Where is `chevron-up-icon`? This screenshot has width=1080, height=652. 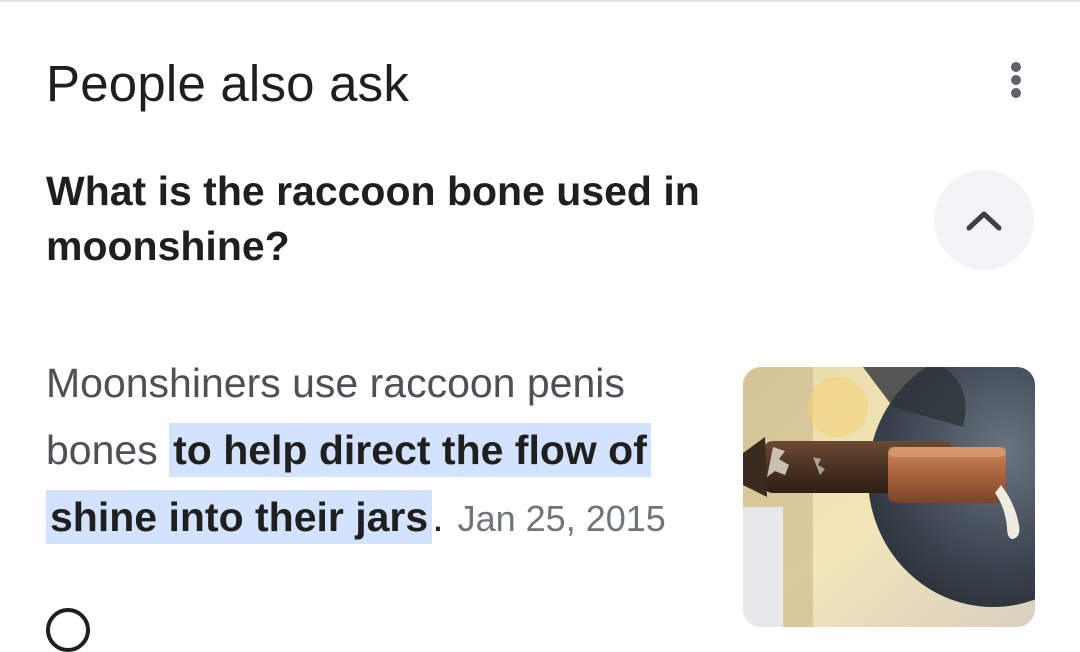
chevron-up-icon is located at coordinates (984, 221).